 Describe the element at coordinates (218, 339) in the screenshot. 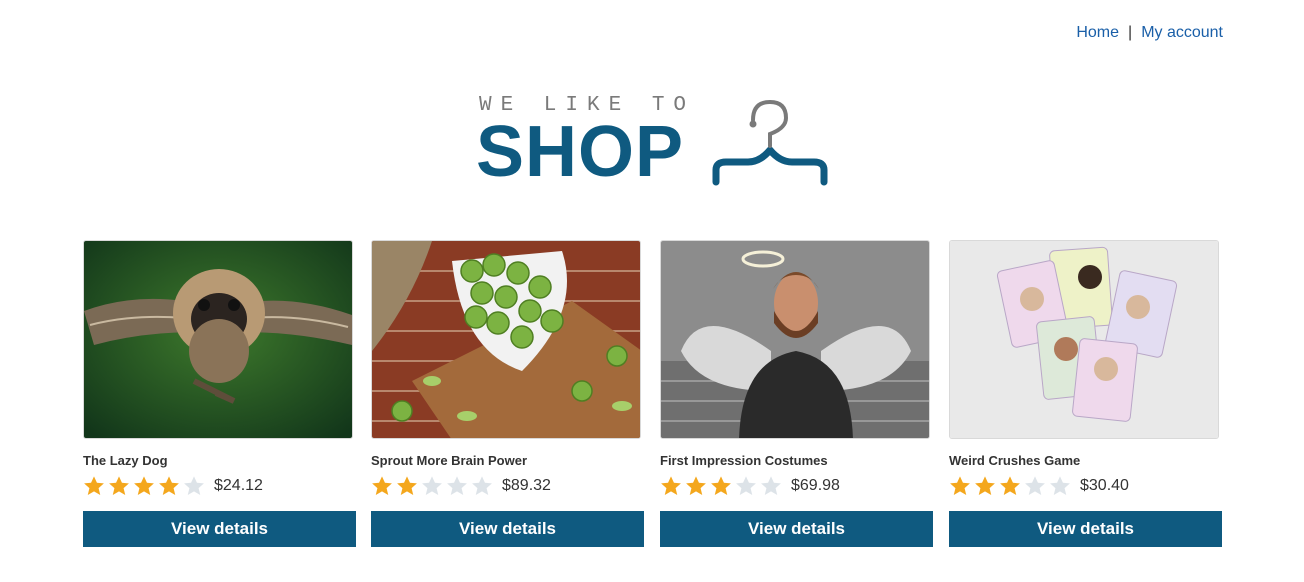

I see `product-image-lazy-dog` at that location.